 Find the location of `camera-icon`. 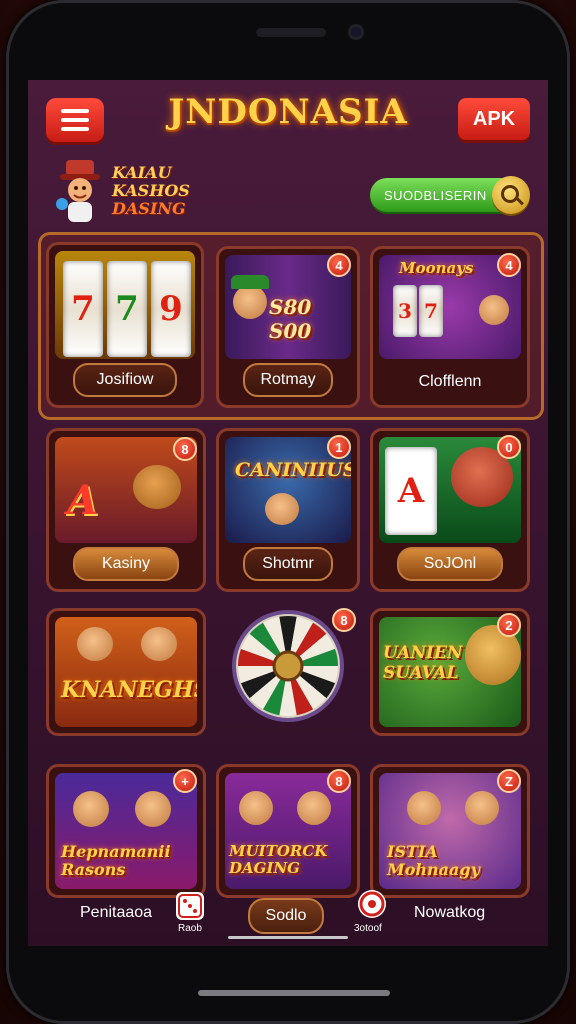

camera-icon is located at coordinates (356, 32).